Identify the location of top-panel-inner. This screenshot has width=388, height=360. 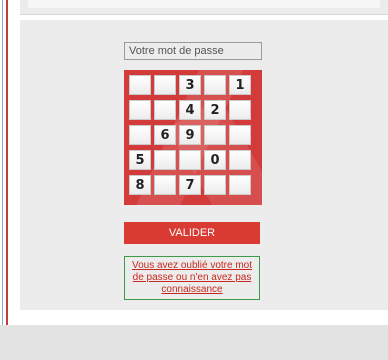
(204, 4).